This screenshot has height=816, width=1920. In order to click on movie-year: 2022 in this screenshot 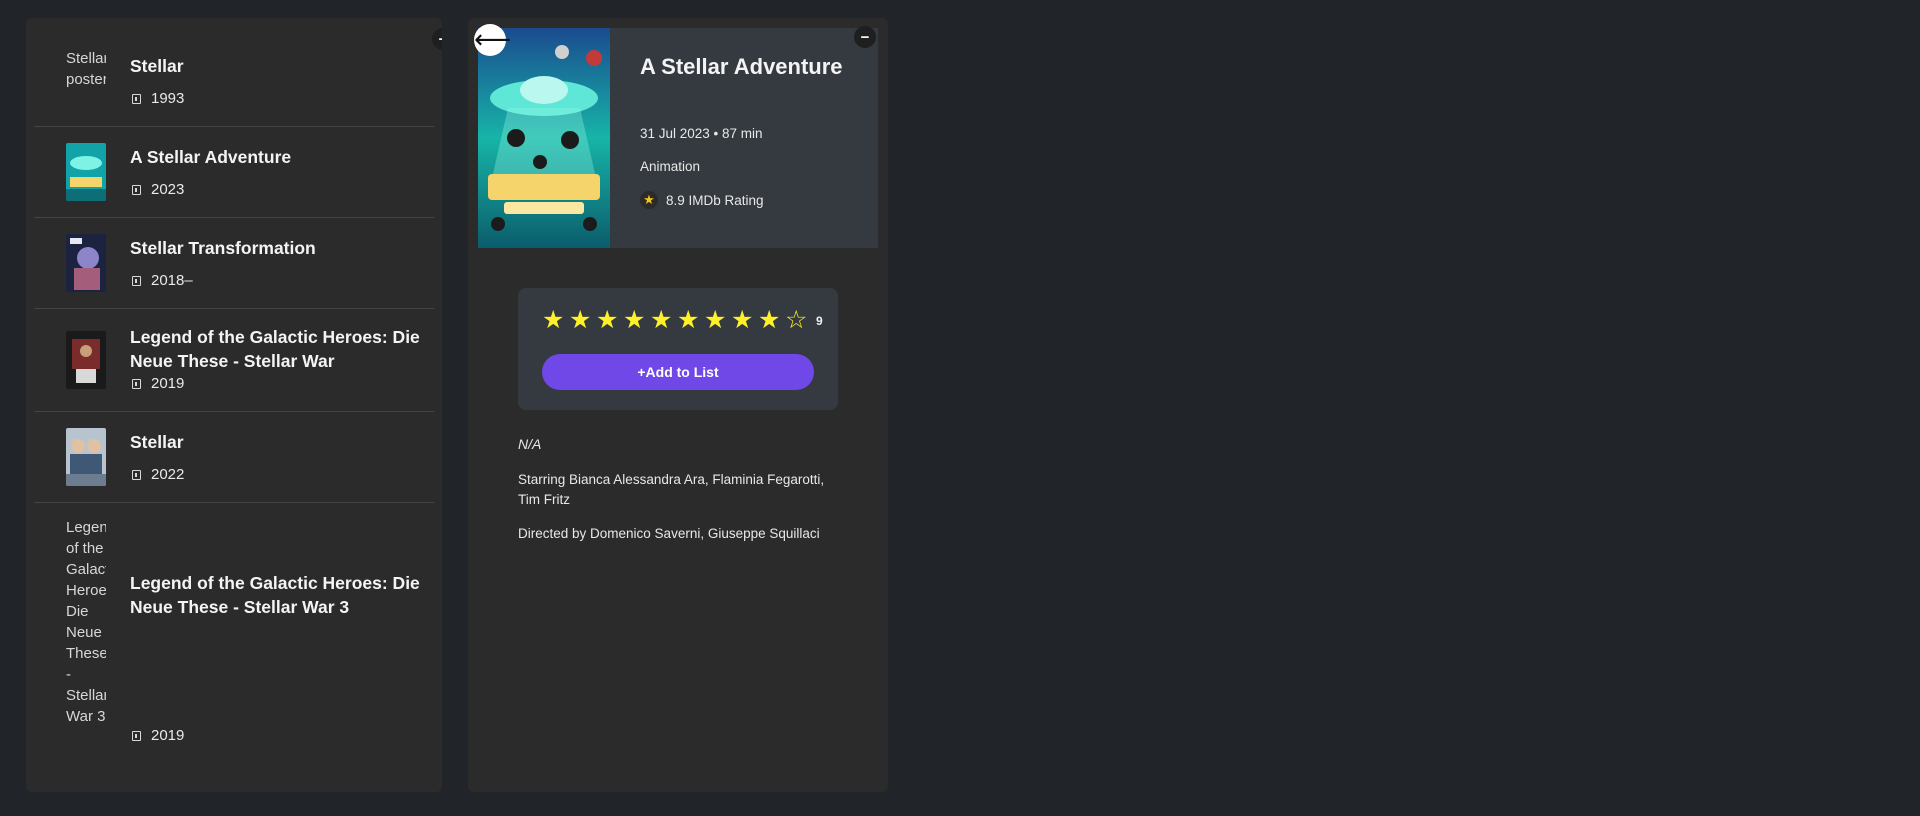, I will do `click(158, 474)`.